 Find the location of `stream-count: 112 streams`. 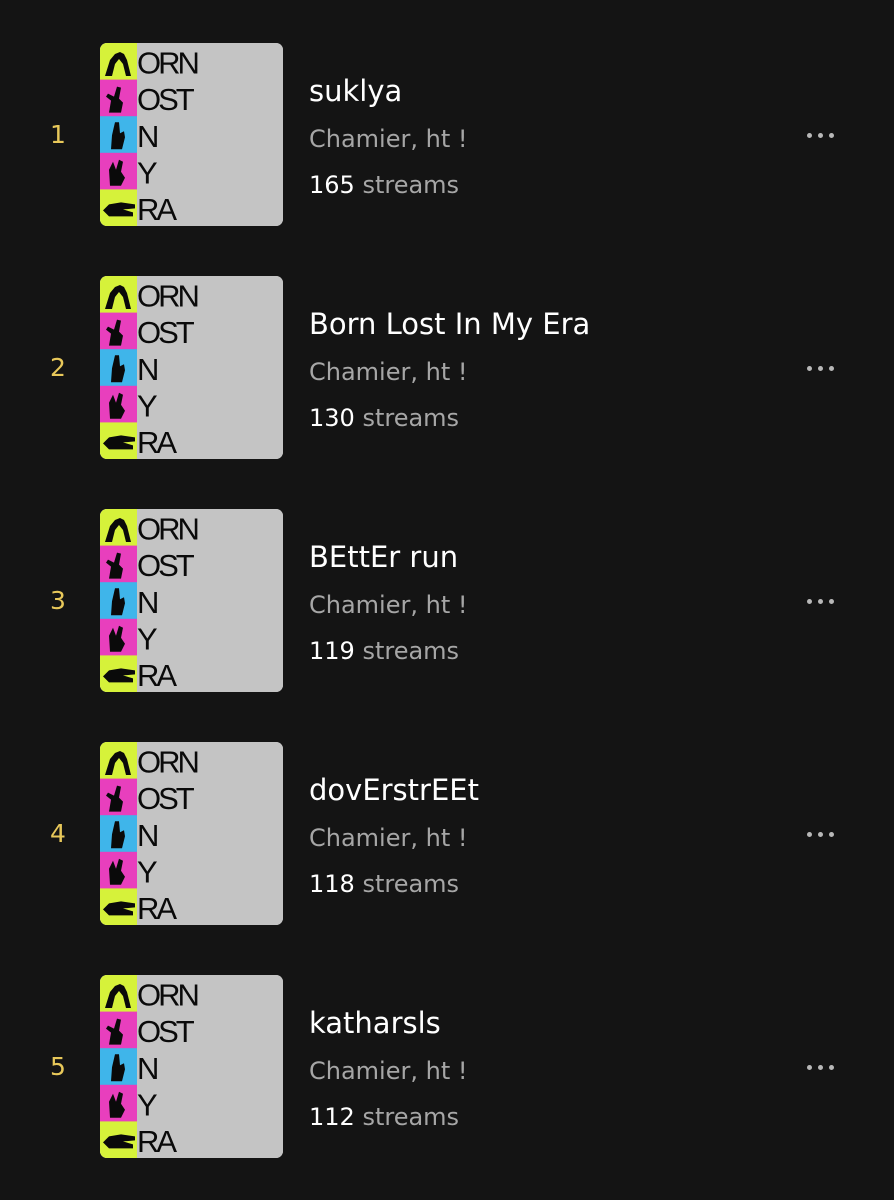

stream-count: 112 streams is located at coordinates (384, 1117).